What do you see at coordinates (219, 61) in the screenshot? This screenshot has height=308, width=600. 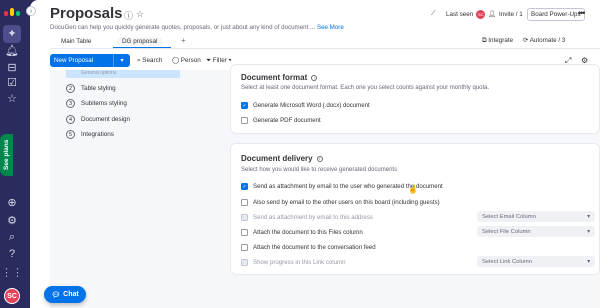 I see `filter-button: ⏷ Filter ▾` at bounding box center [219, 61].